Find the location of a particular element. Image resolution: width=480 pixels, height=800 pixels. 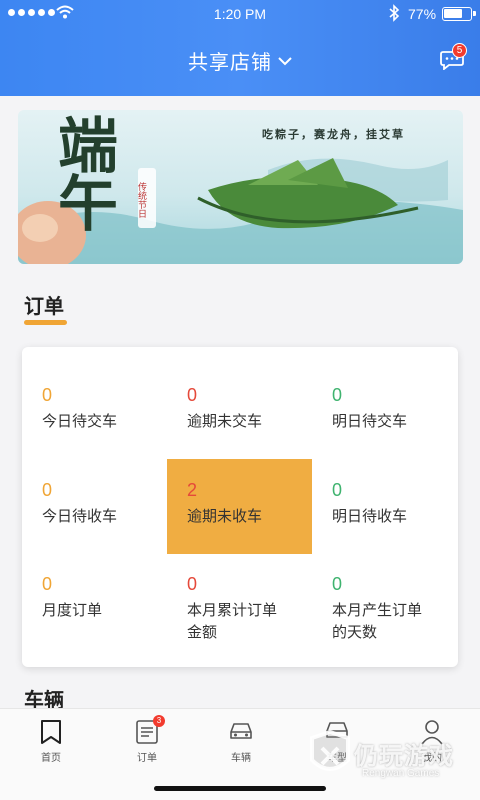

order-stat-tomorrow-return: 0 明日待收车 is located at coordinates (384, 507).